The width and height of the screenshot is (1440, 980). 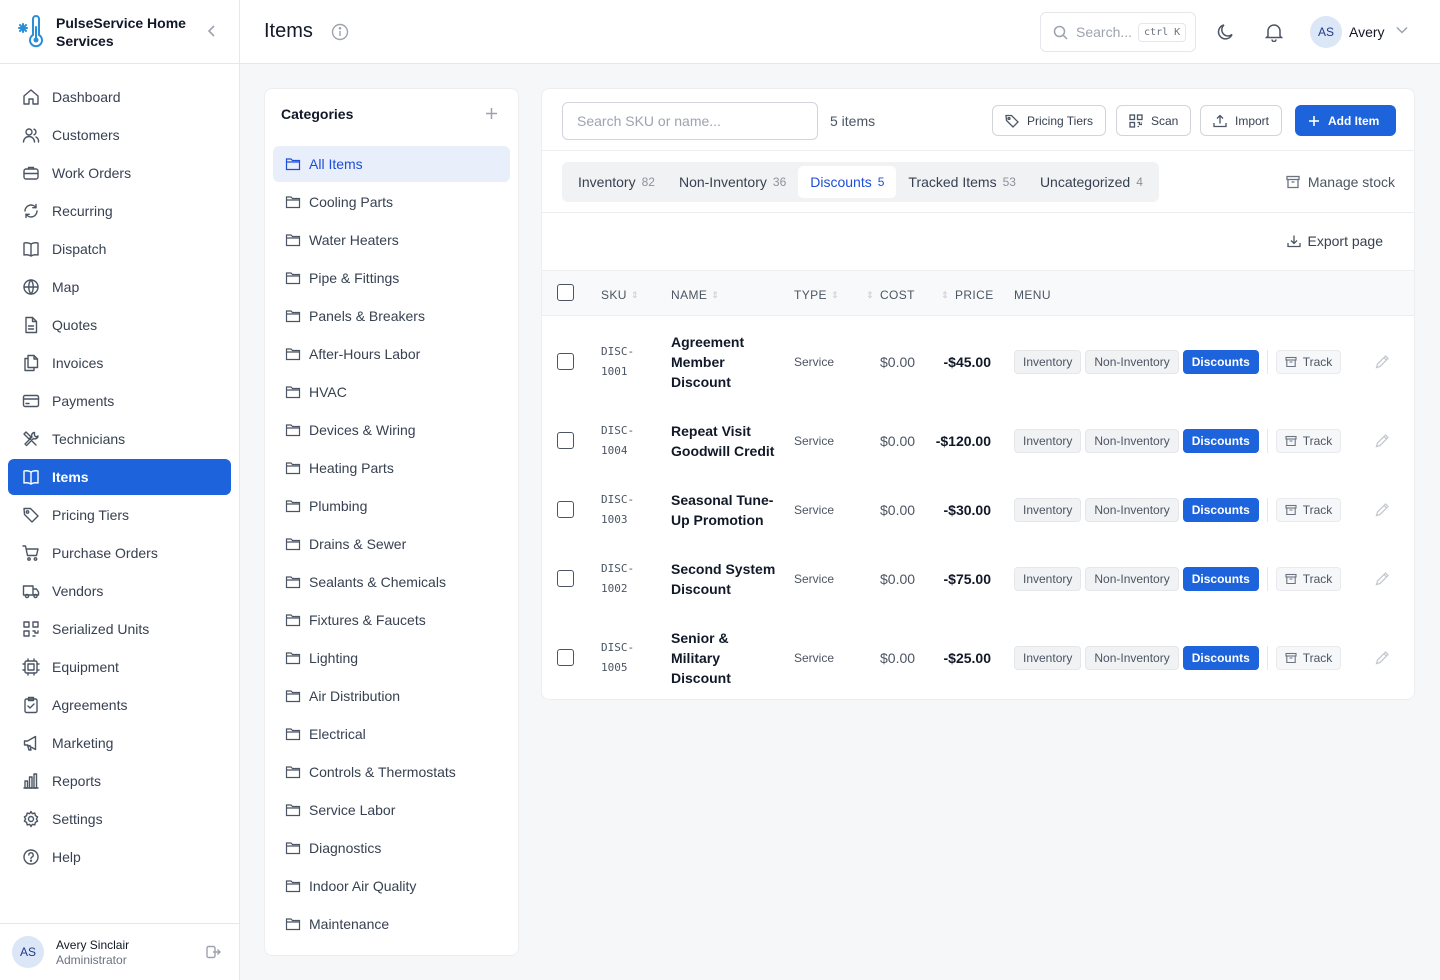 I want to click on category-item: Electrical, so click(x=391, y=734).